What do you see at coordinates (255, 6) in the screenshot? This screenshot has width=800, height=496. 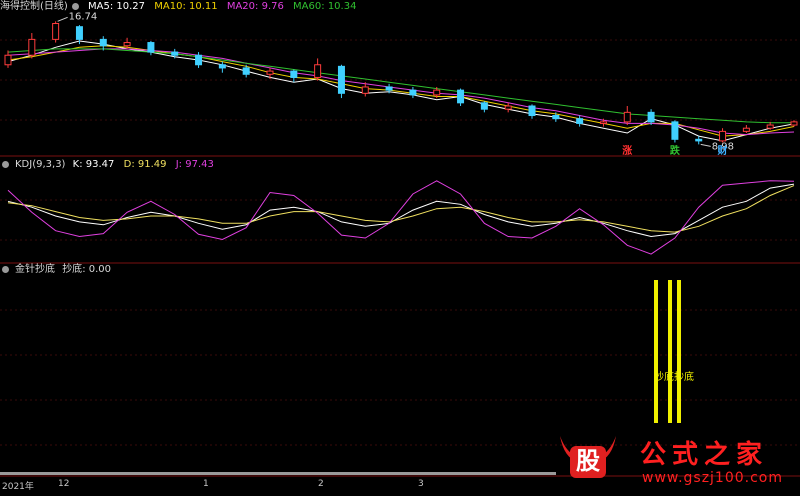 I see `ma20-legend: MA20: 9.76` at bounding box center [255, 6].